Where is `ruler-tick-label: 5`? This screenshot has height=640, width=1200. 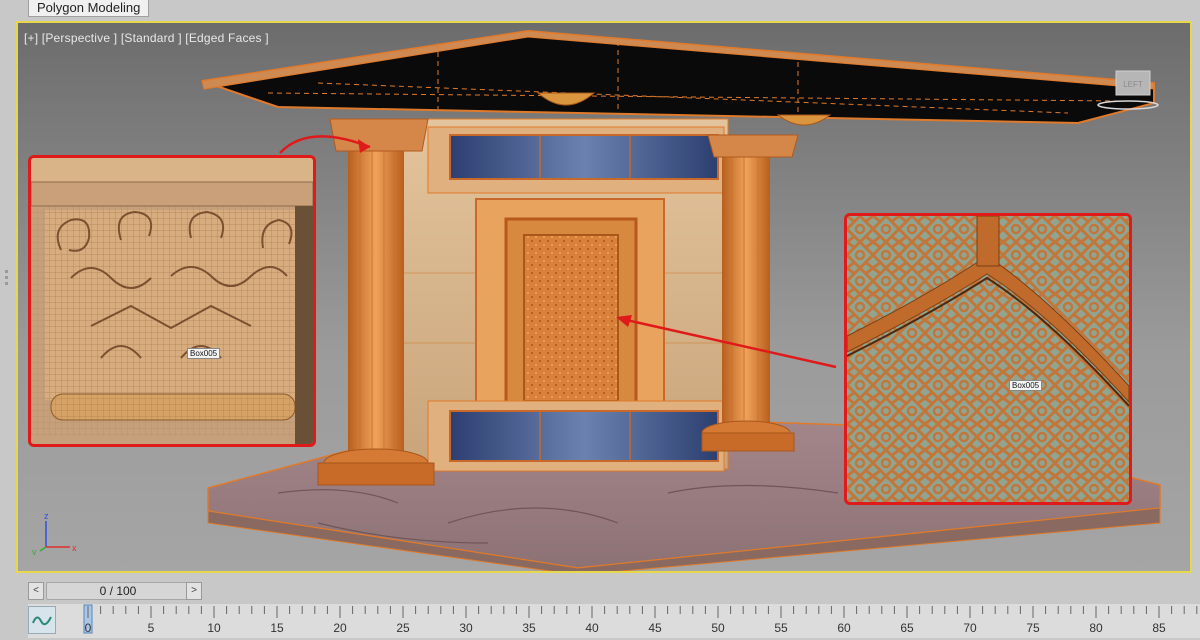
ruler-tick-label: 5 is located at coordinates (151, 628).